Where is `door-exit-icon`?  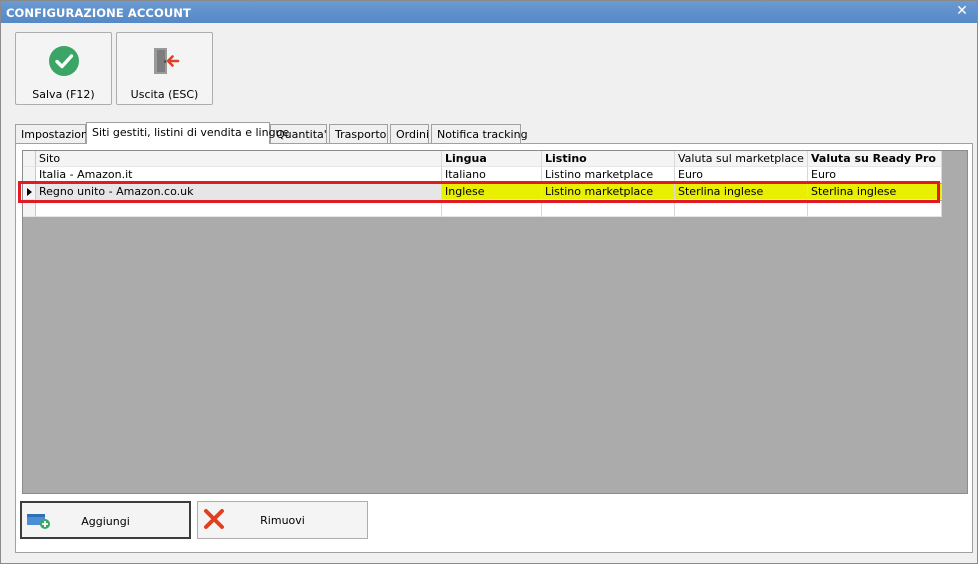
door-exit-icon is located at coordinates (167, 61).